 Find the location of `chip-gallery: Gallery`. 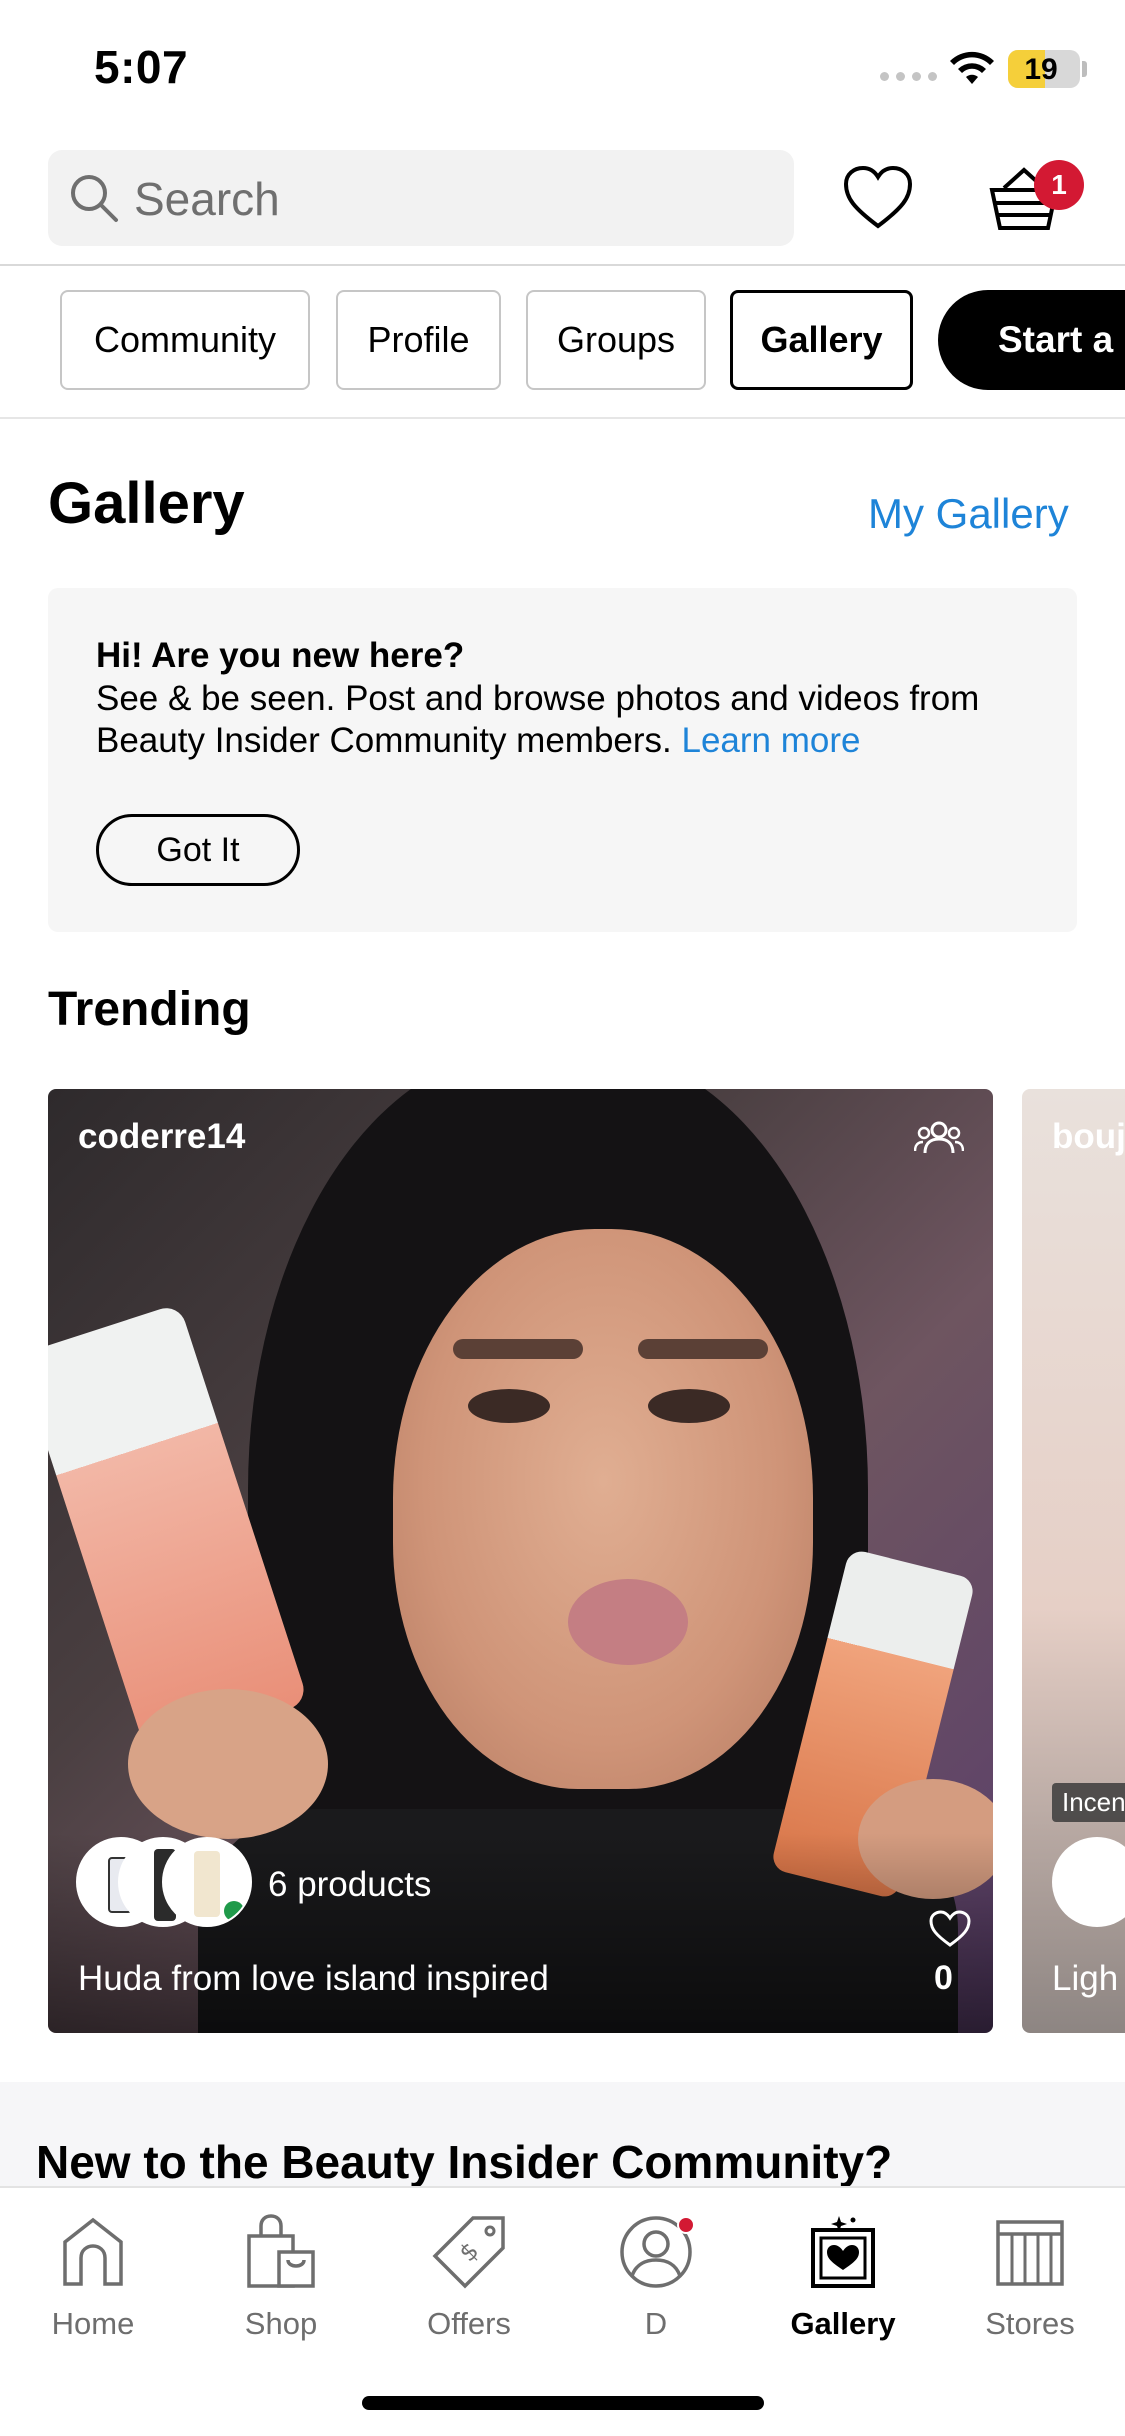

chip-gallery: Gallery is located at coordinates (821, 340).